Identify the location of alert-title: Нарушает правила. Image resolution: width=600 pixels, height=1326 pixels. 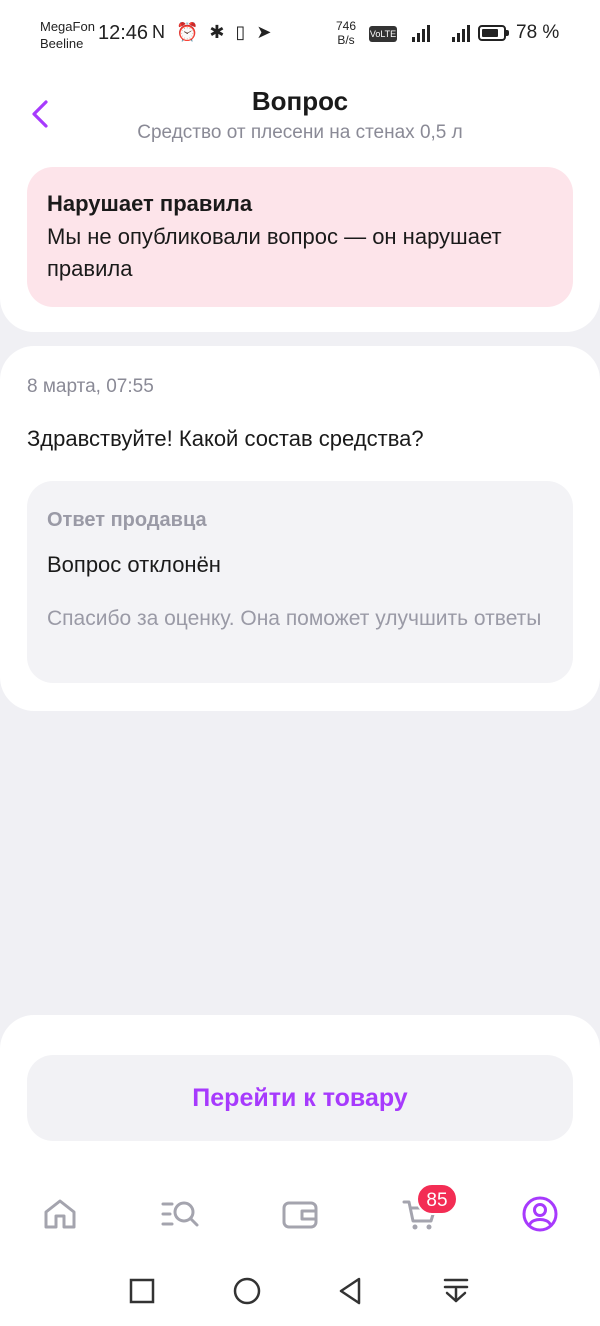
(150, 203).